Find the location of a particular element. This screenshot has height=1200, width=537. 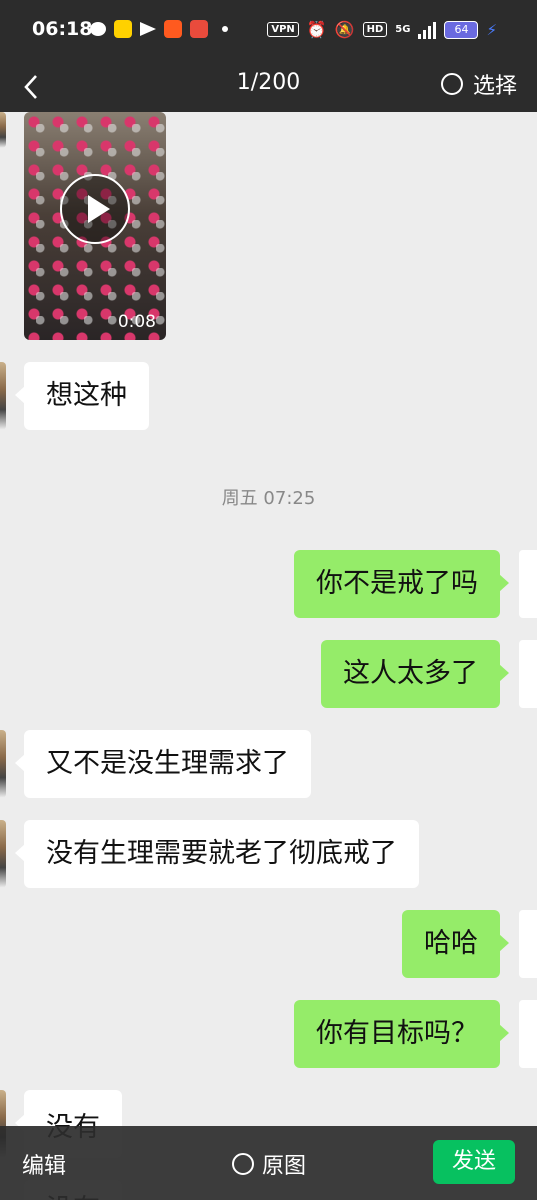

original-radio-icon is located at coordinates (243, 1164).